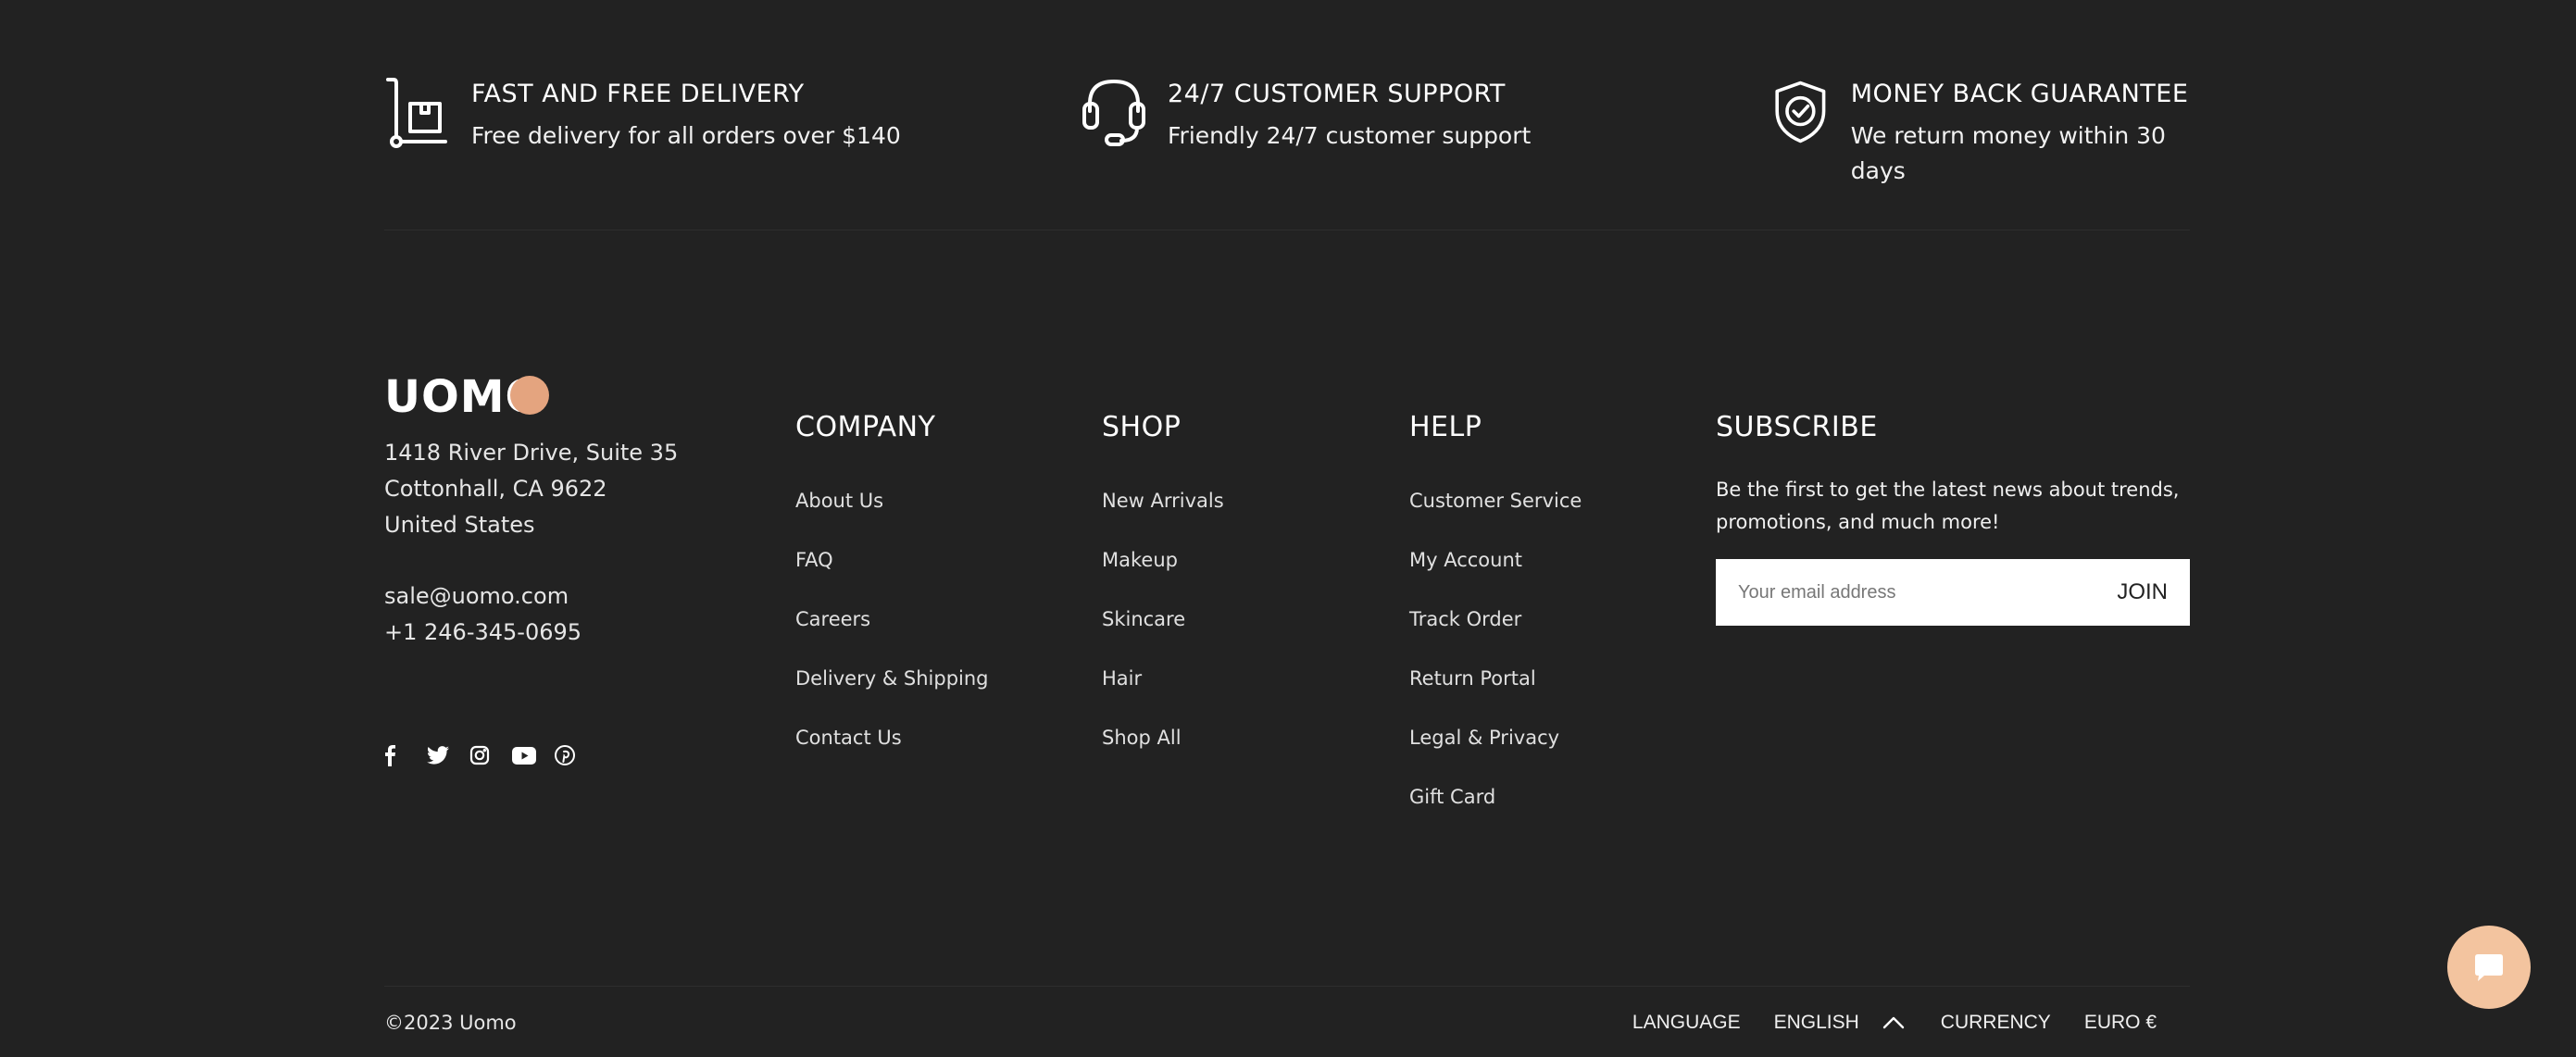 This screenshot has width=2576, height=1057. Describe the element at coordinates (1797, 427) in the screenshot. I see `subscribe-title: SUBSCRIBE` at that location.